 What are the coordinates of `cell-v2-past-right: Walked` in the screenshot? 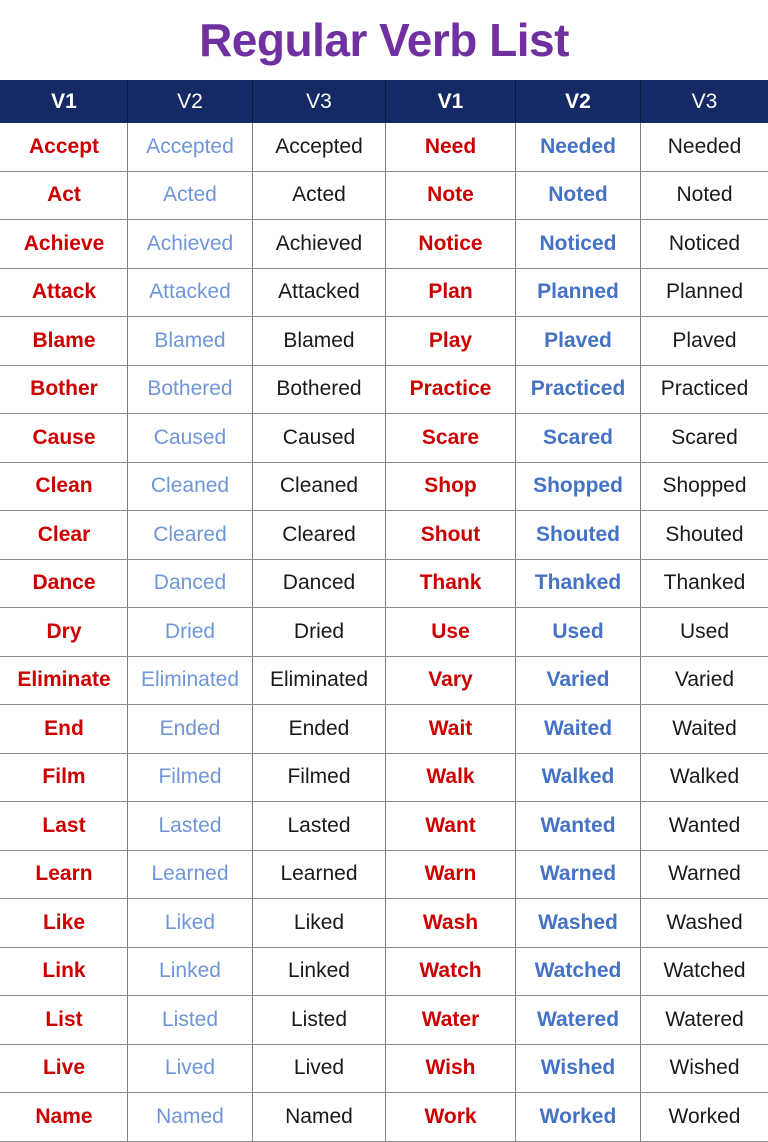 It's located at (578, 777).